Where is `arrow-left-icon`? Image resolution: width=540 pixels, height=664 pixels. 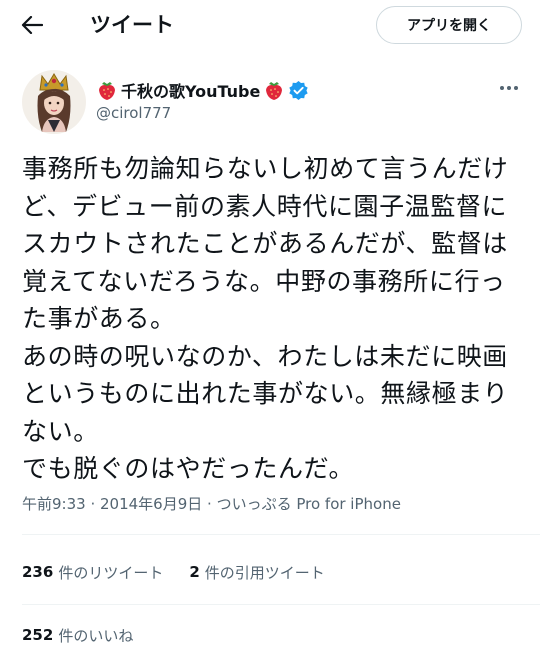
arrow-left-icon is located at coordinates (32, 25).